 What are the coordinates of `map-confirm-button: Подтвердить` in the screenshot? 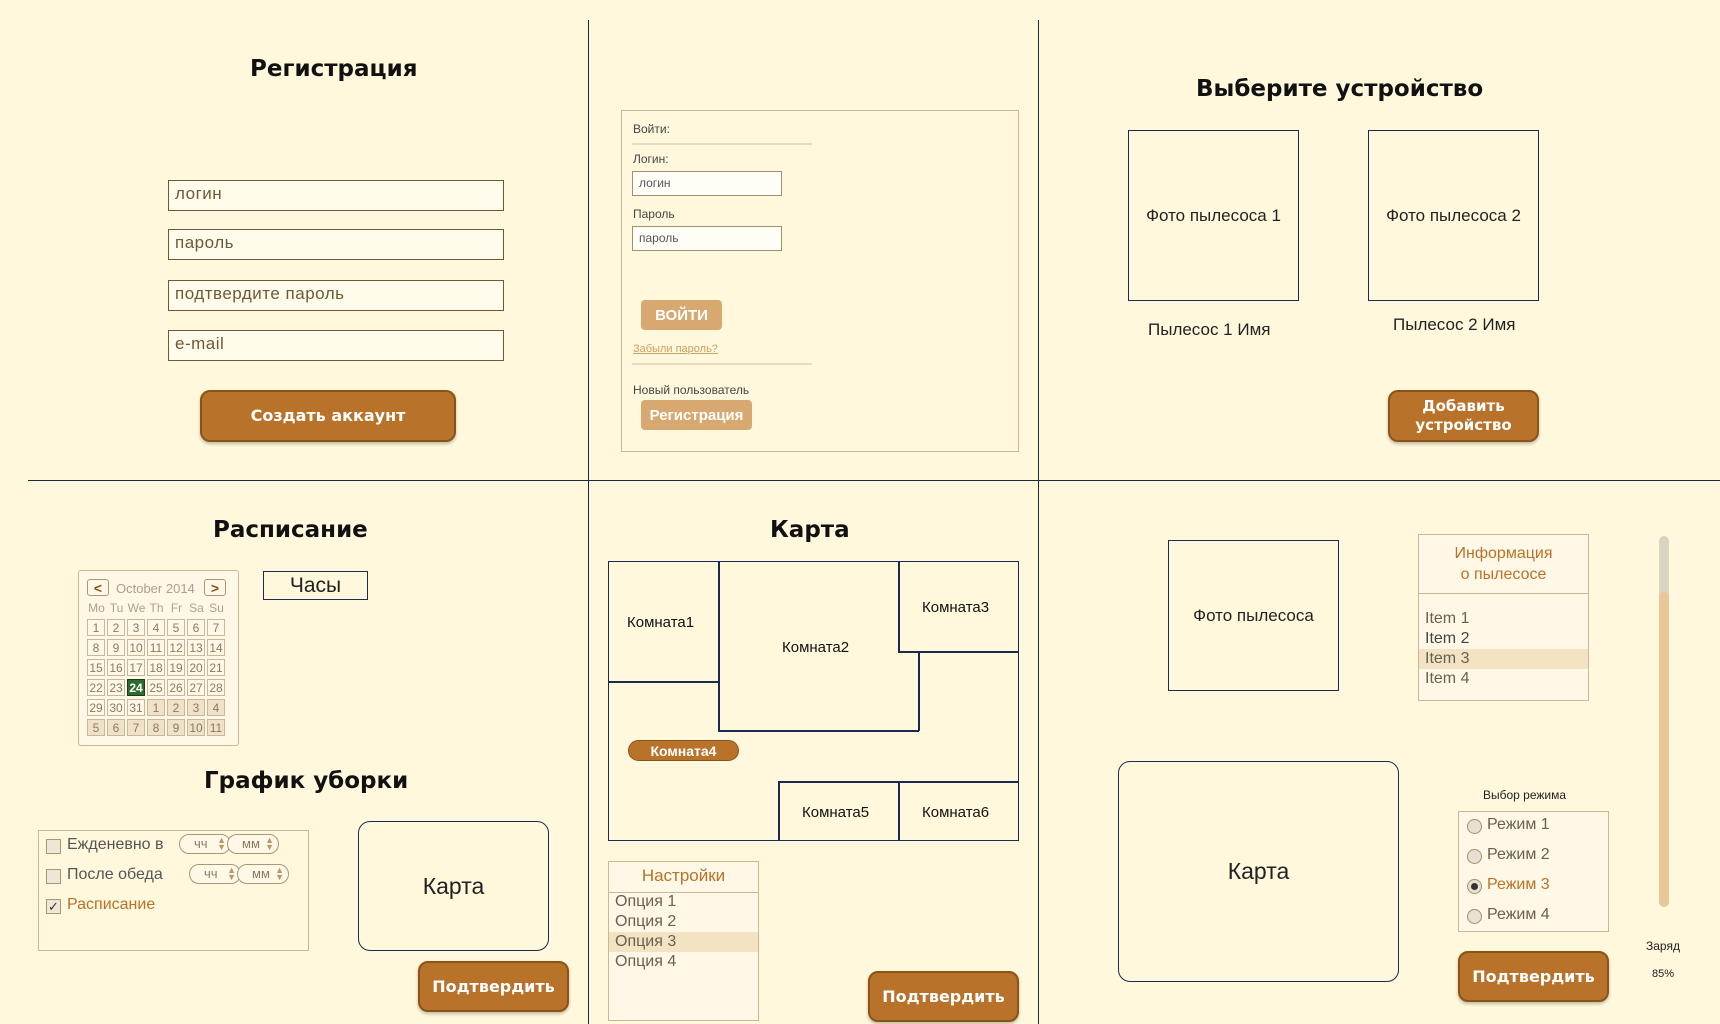 It's located at (943, 996).